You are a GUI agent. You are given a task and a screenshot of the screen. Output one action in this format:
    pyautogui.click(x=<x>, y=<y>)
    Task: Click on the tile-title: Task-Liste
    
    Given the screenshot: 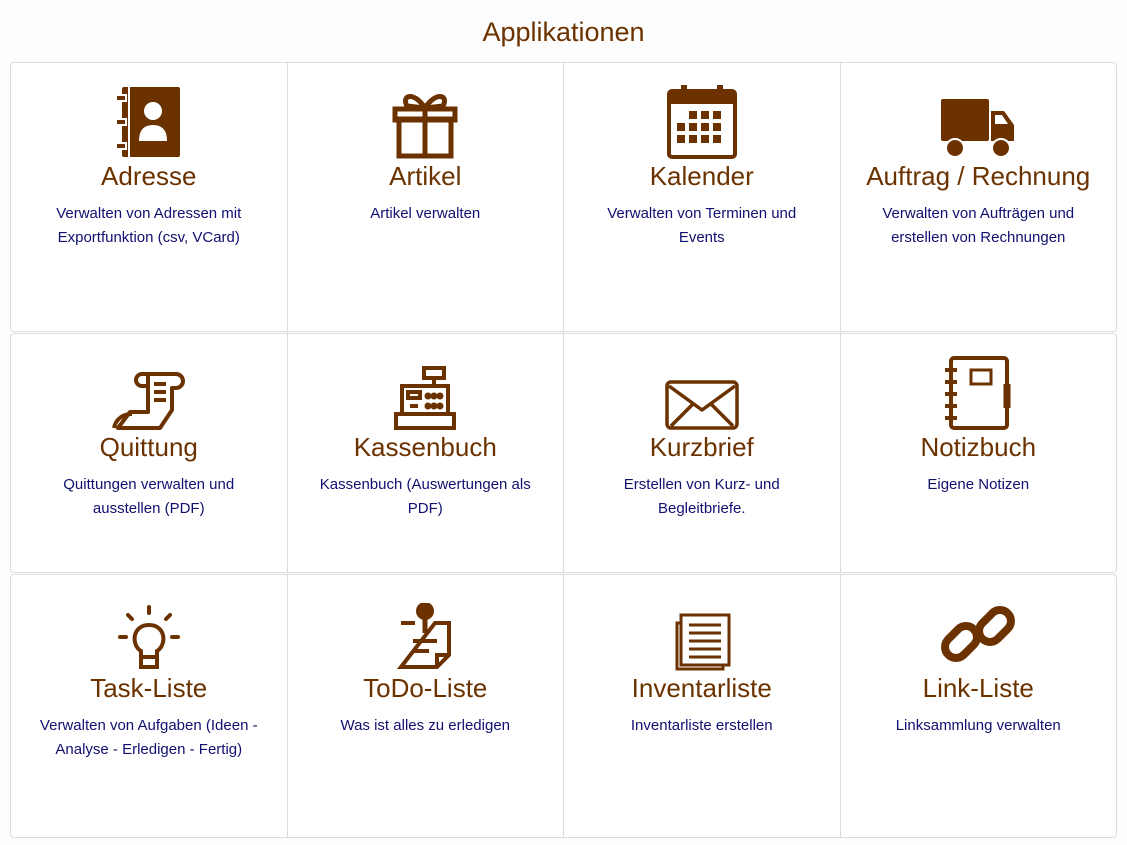 What is the action you would take?
    pyautogui.click(x=149, y=688)
    